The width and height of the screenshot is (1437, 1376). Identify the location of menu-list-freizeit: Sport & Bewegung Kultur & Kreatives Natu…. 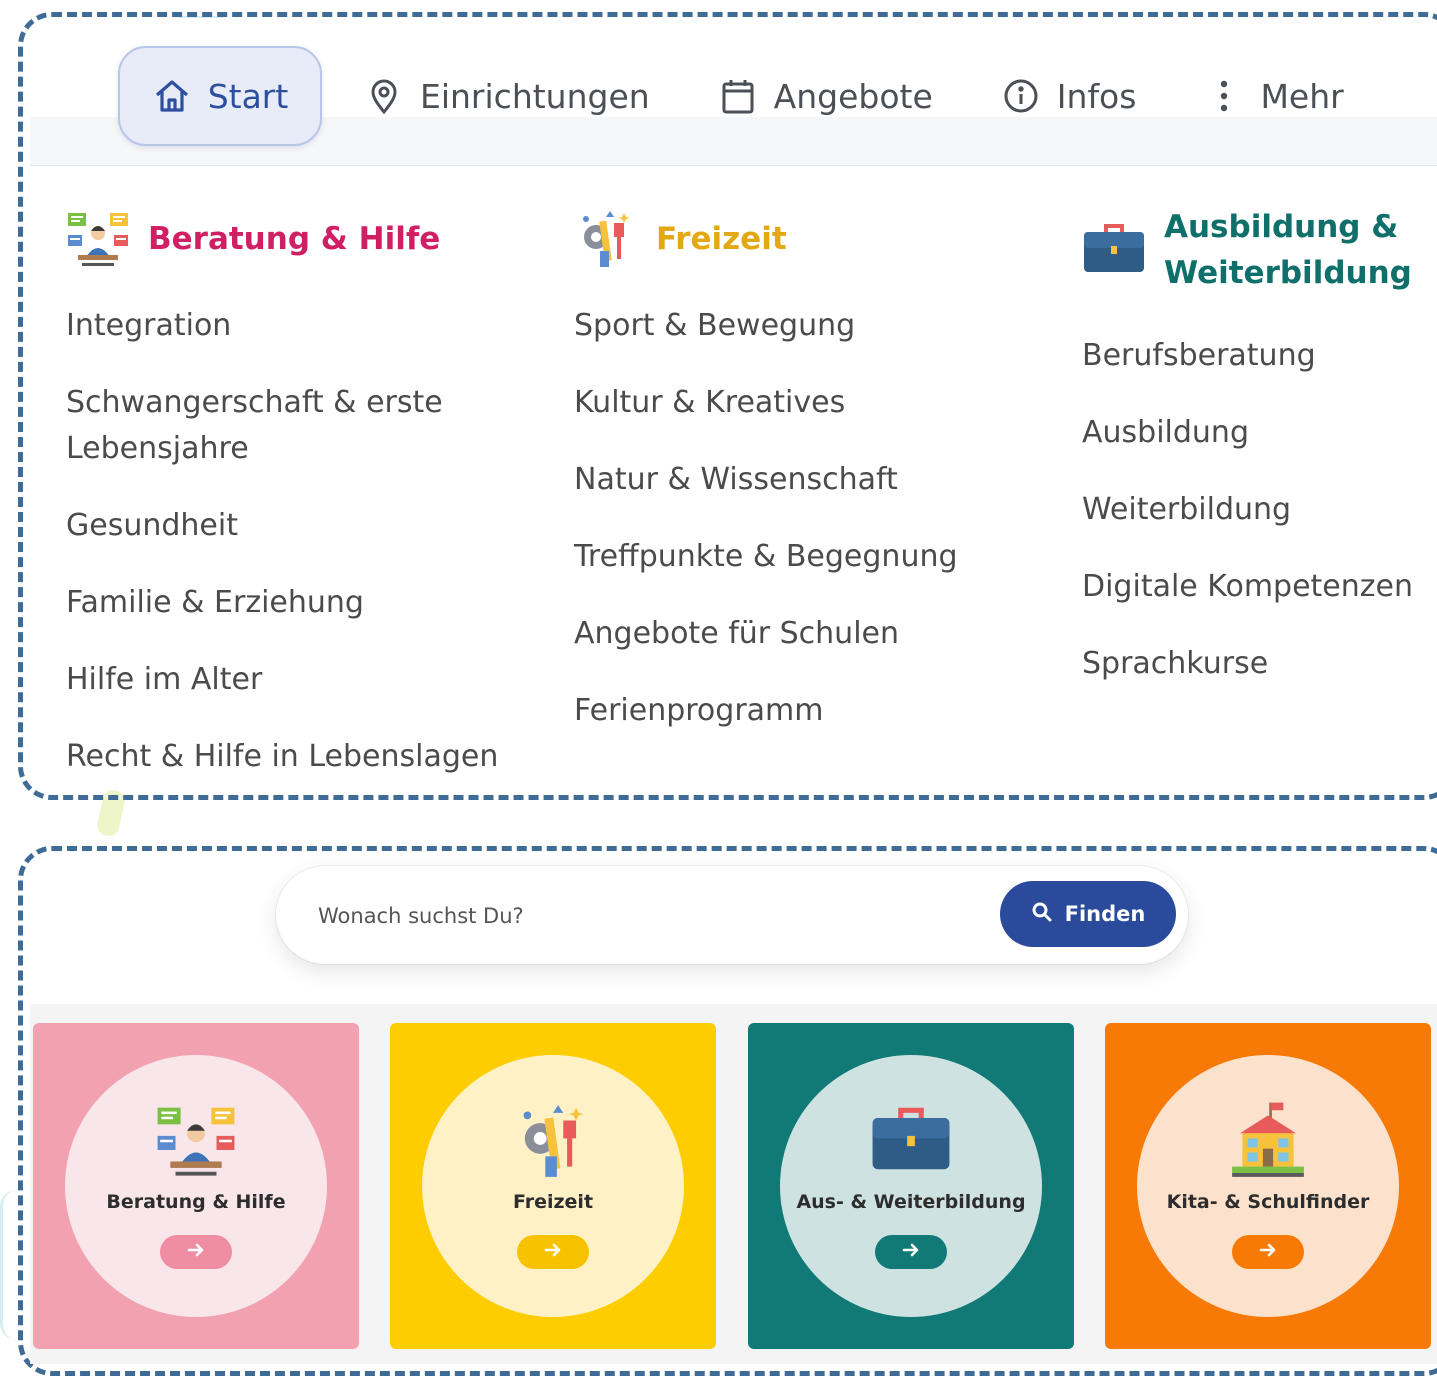
(814, 518).